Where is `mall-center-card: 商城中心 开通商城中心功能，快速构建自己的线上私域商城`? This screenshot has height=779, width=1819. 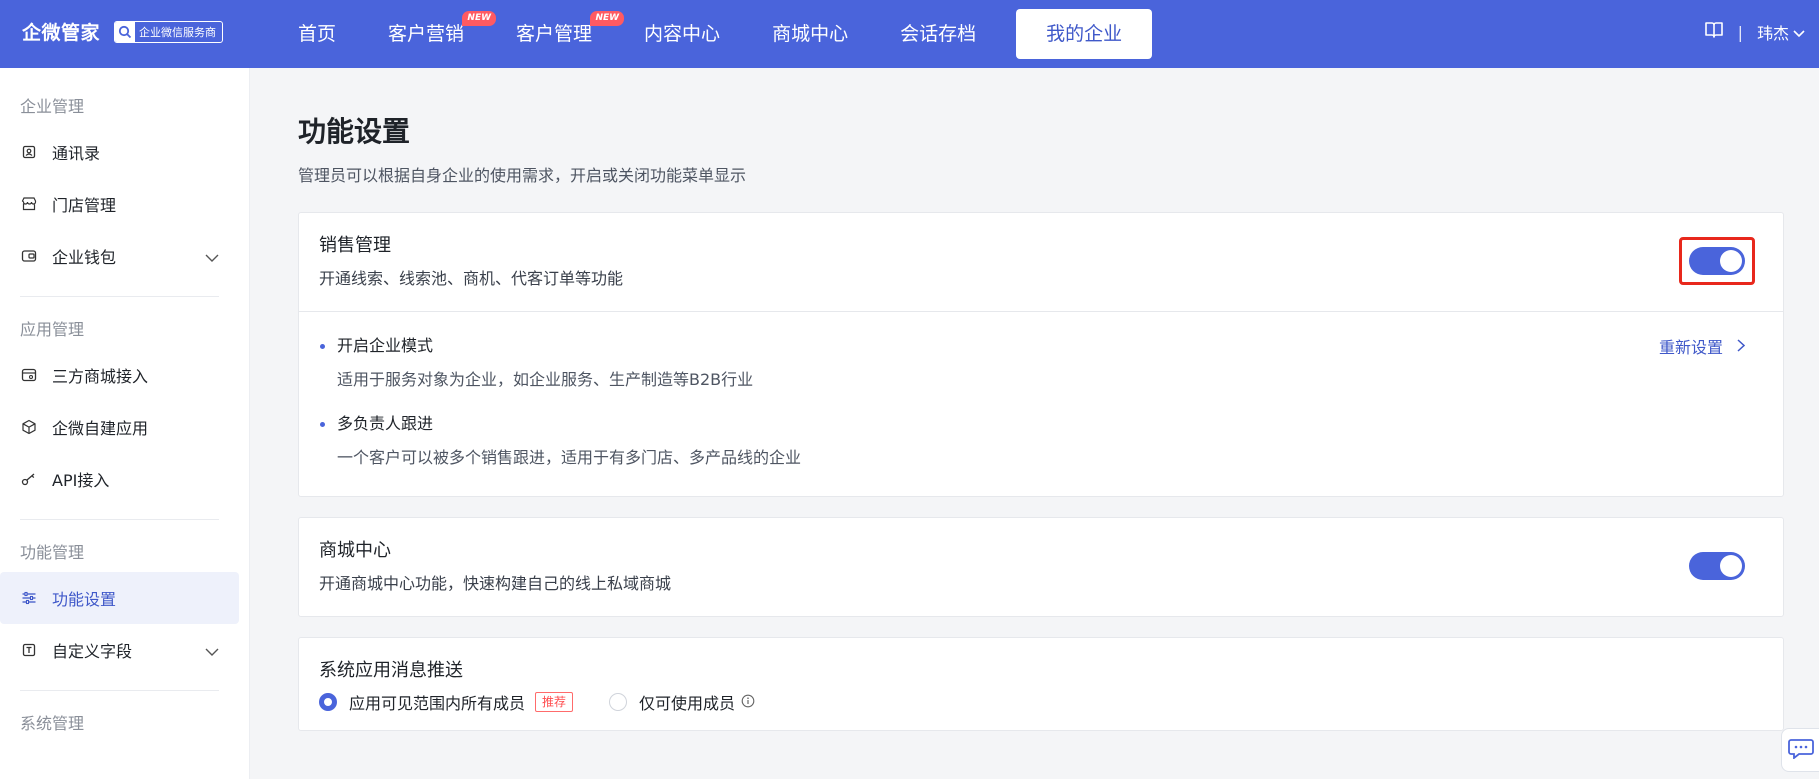
mall-center-card: 商城中心 开通商城中心功能，快速构建自己的线上私域商城 is located at coordinates (1041, 567).